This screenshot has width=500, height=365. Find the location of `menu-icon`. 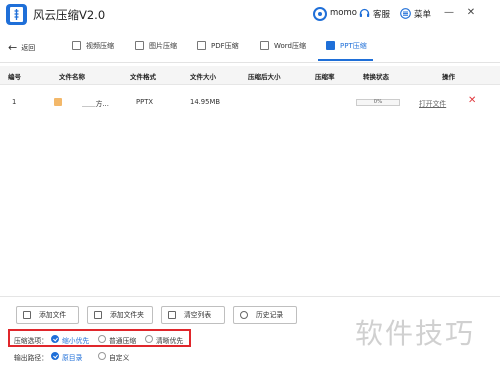

menu-icon is located at coordinates (405, 13).